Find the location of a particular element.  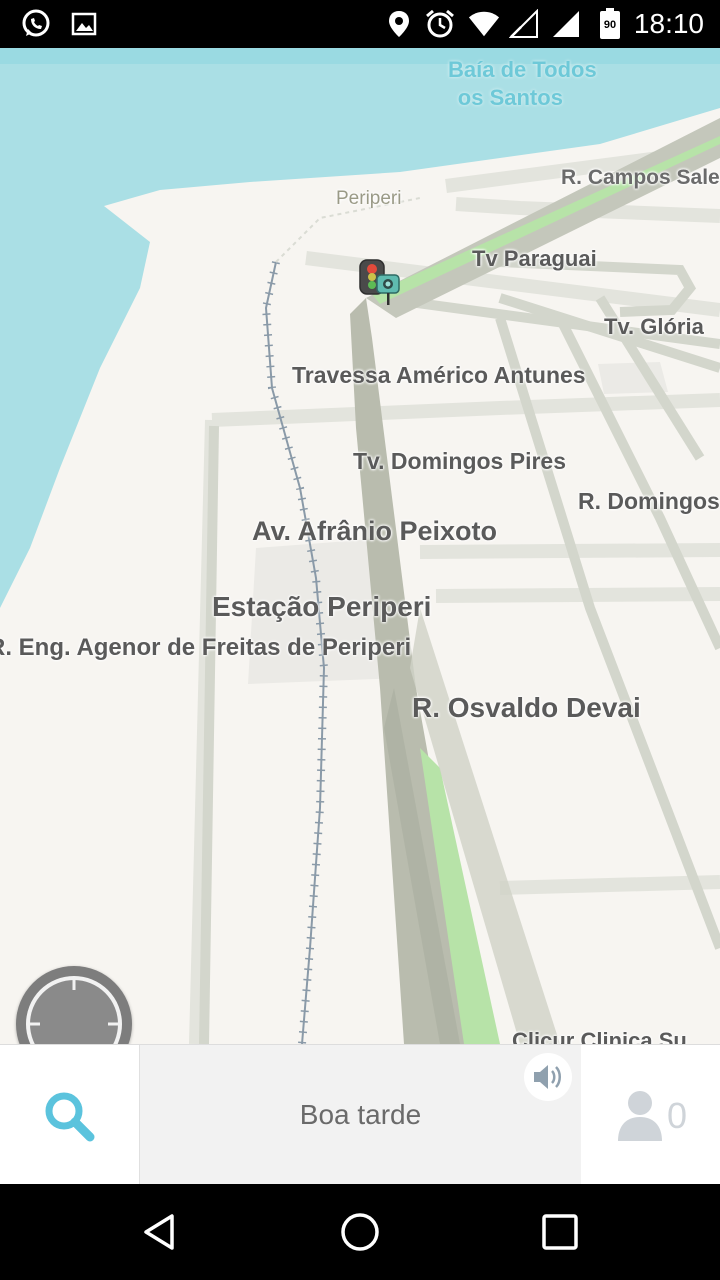

bottom-toolbar: Boa tarde 0 is located at coordinates (360, 1114).